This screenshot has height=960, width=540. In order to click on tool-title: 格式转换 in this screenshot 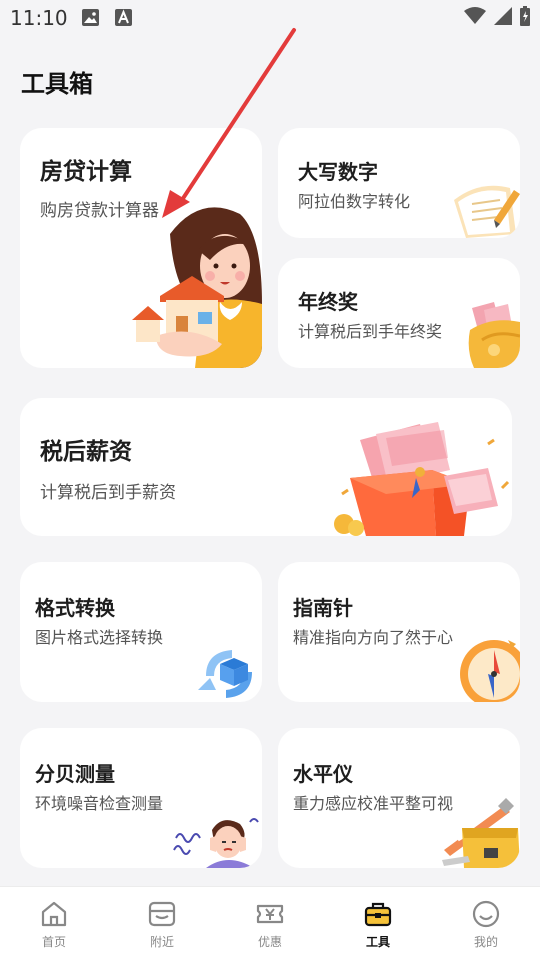, I will do `click(75, 608)`.